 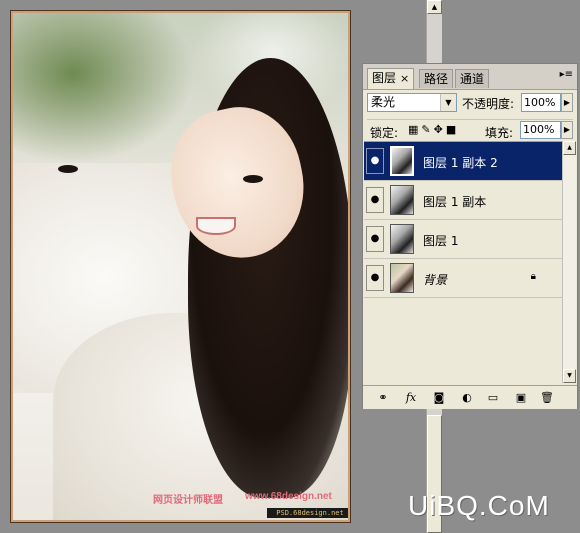 I want to click on tab-layers: 图层 ×, so click(x=391, y=78).